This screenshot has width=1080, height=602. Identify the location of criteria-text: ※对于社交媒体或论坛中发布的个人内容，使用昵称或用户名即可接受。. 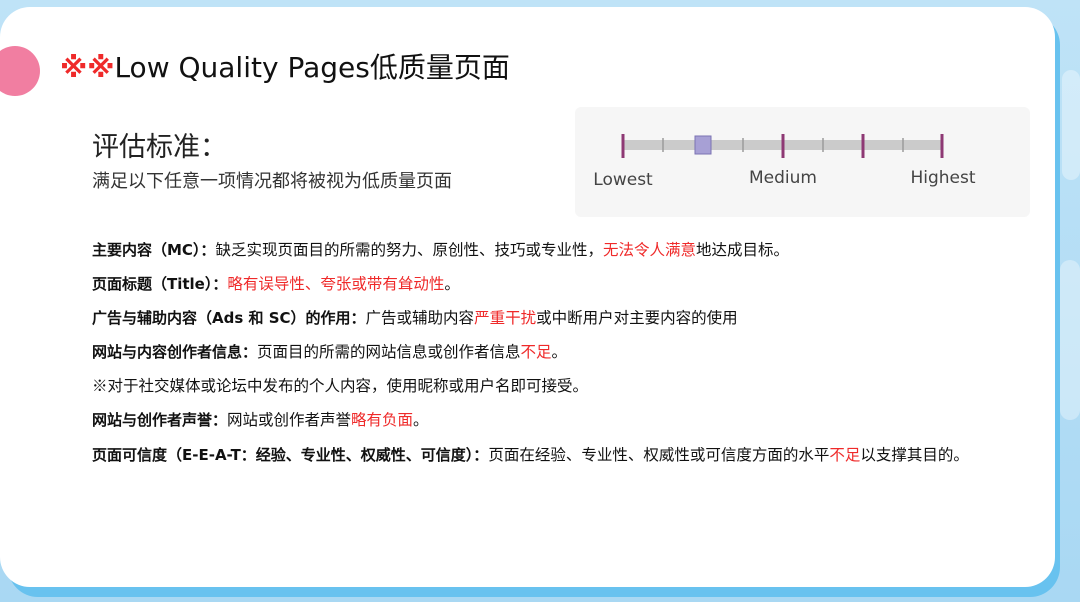
(340, 385).